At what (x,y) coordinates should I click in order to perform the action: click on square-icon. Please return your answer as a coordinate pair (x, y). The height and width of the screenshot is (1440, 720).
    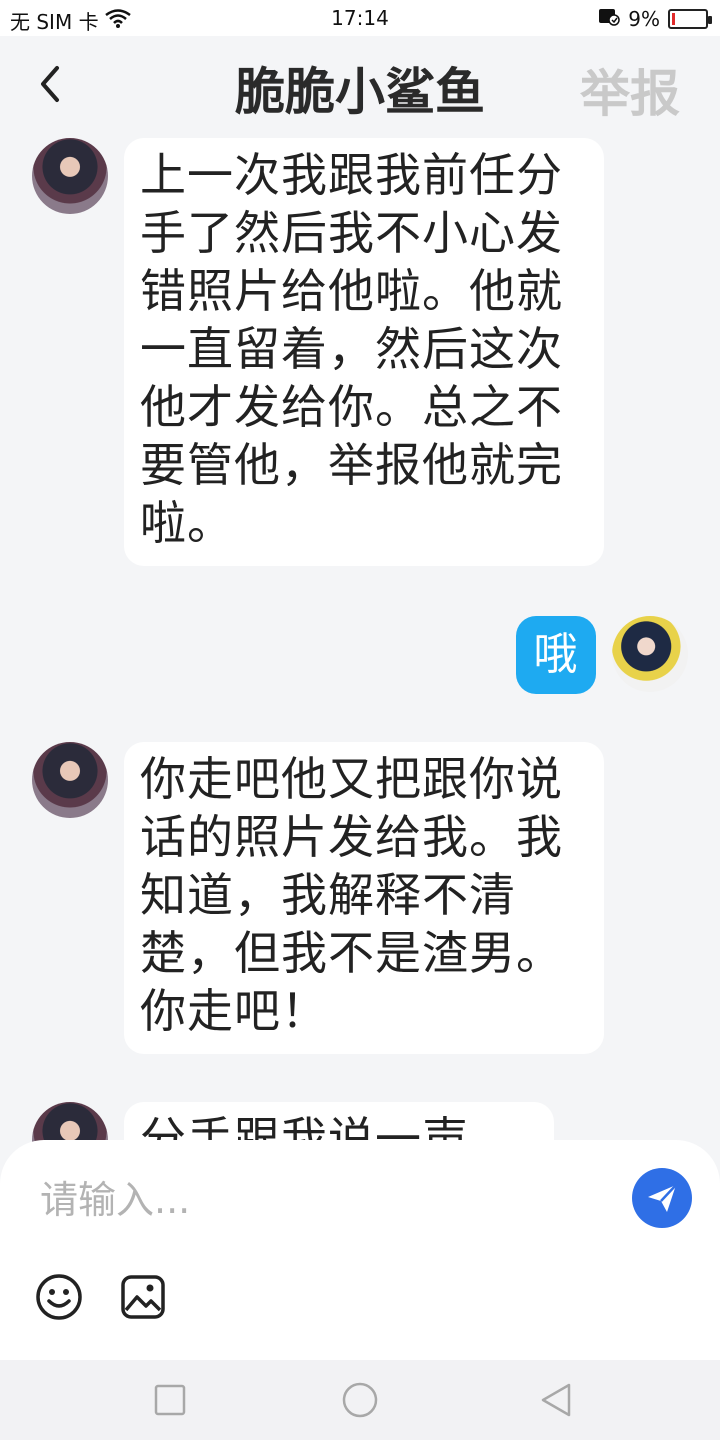
    Looking at the image, I should click on (170, 1400).